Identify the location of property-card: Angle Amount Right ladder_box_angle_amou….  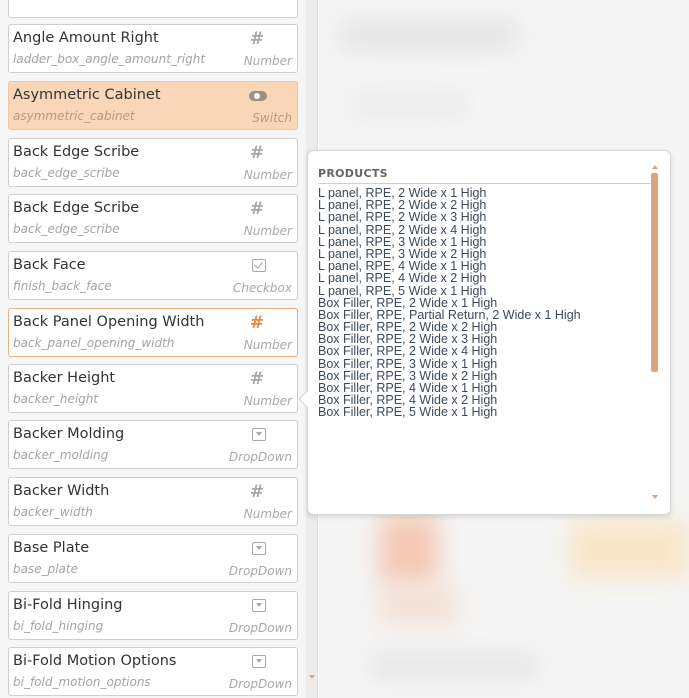
(153, 48).